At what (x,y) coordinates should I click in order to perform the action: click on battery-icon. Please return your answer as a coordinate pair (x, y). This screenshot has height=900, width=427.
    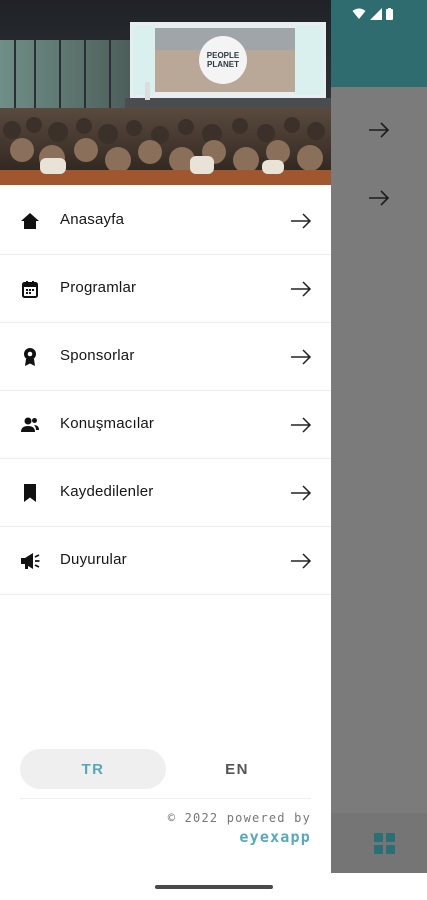
    Looking at the image, I should click on (389, 14).